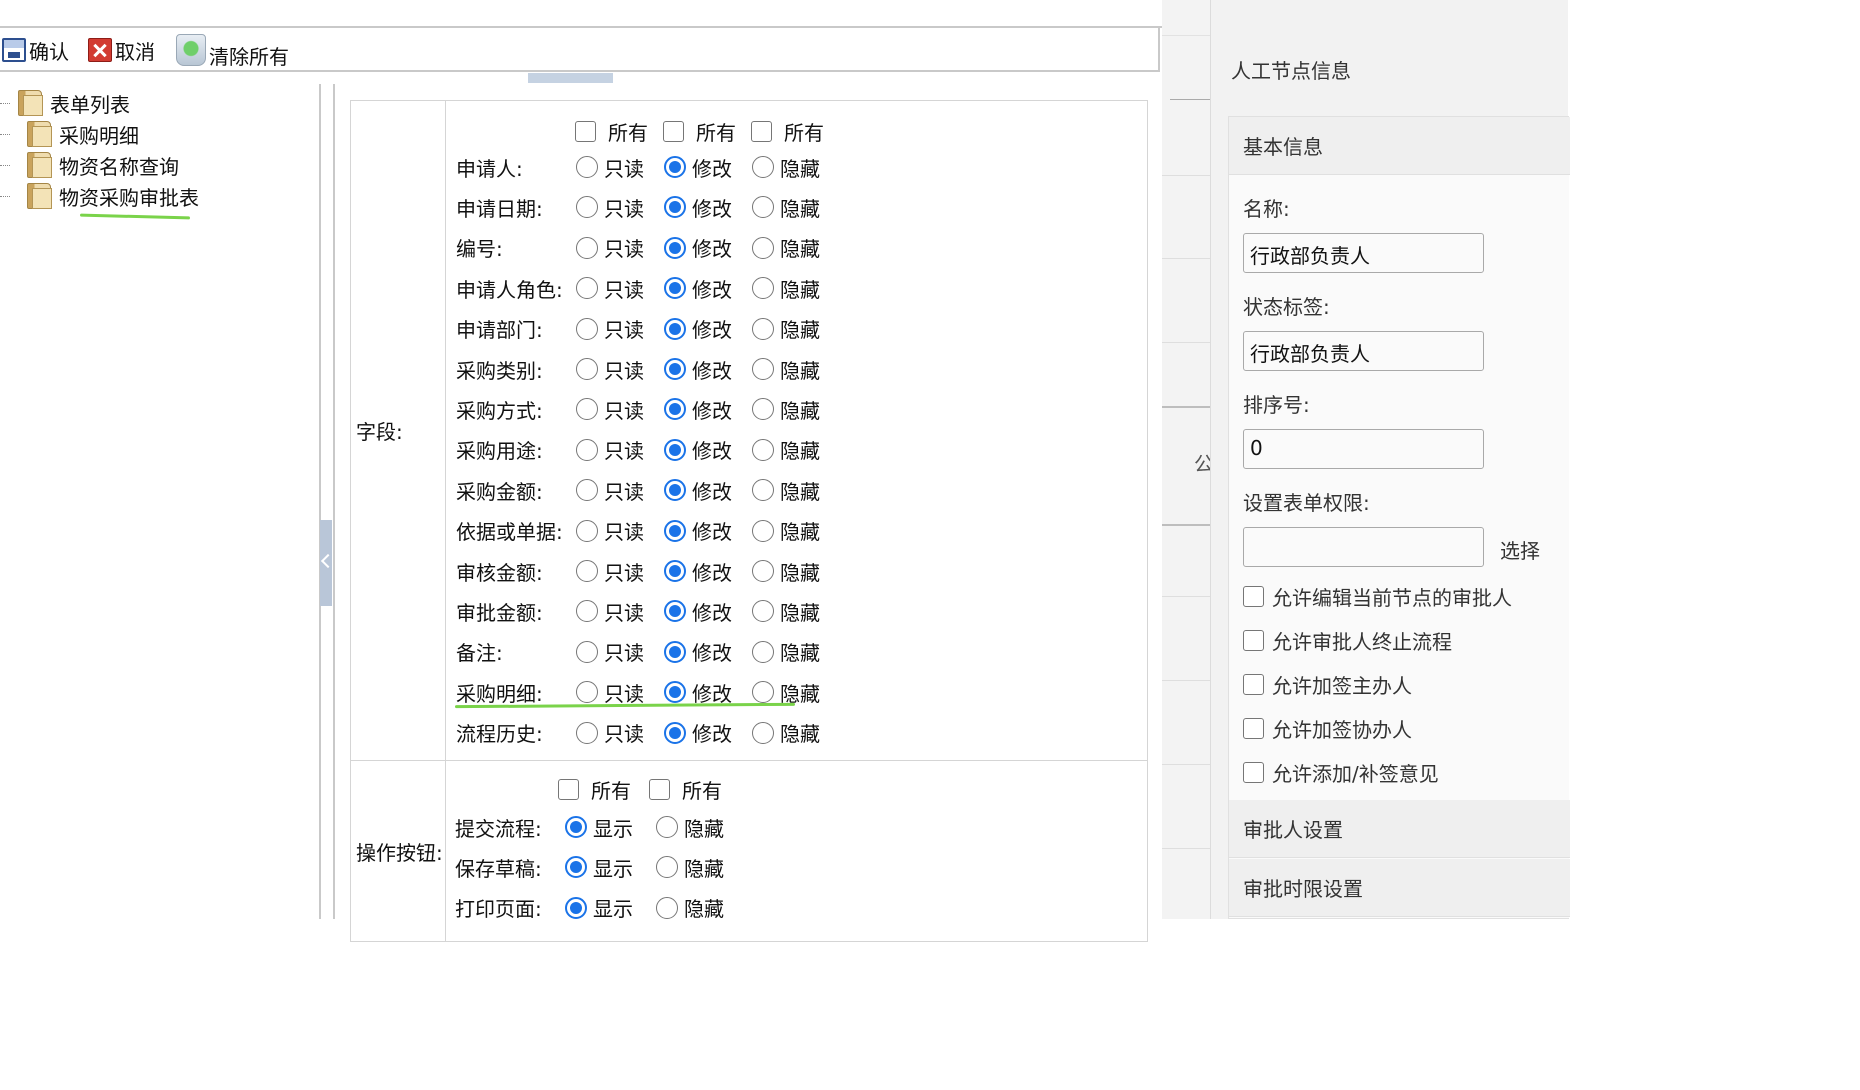 The image size is (1860, 1090). What do you see at coordinates (1363, 253) in the screenshot?
I see `name-input: 行政部负责人` at bounding box center [1363, 253].